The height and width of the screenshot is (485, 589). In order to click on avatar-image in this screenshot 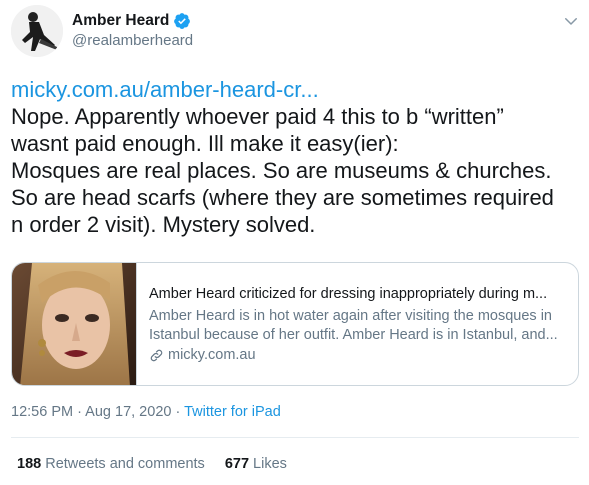, I will do `click(37, 31)`.